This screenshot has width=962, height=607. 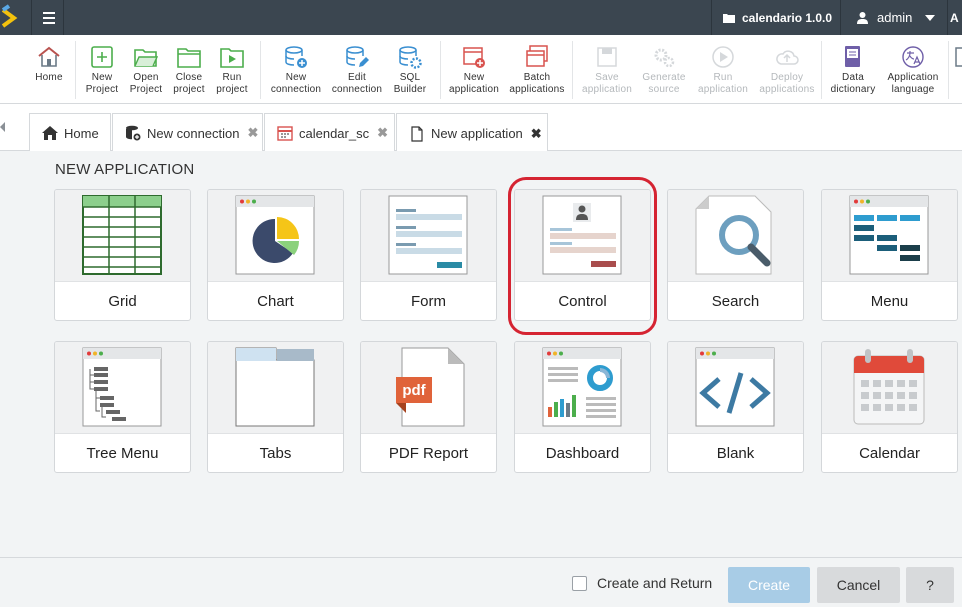 What do you see at coordinates (133, 133) in the screenshot?
I see `database-add-icon` at bounding box center [133, 133].